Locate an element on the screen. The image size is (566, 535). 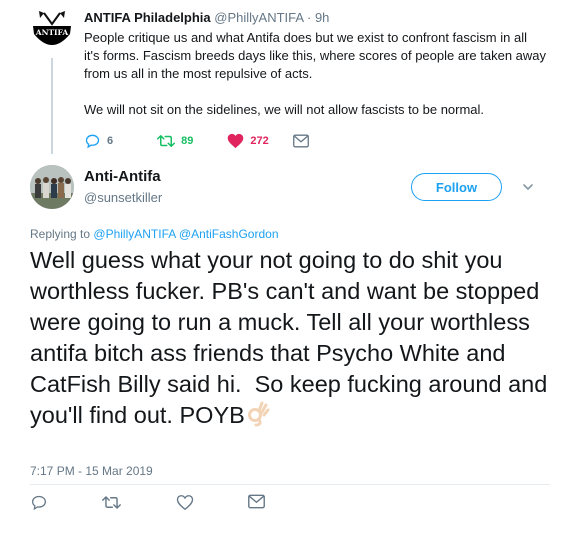
avatar-label: ANTIFA is located at coordinates (52, 32).